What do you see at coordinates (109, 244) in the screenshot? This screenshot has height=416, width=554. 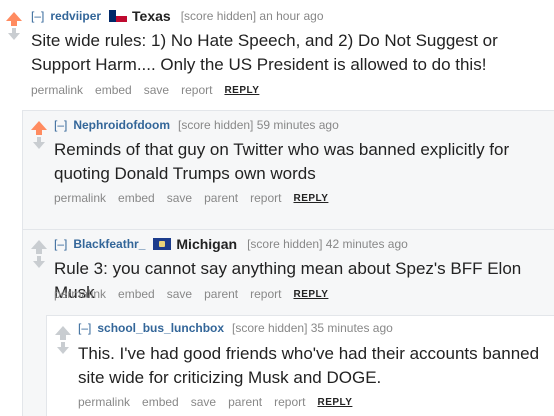 I see `author-link: Blackfeathr_` at bounding box center [109, 244].